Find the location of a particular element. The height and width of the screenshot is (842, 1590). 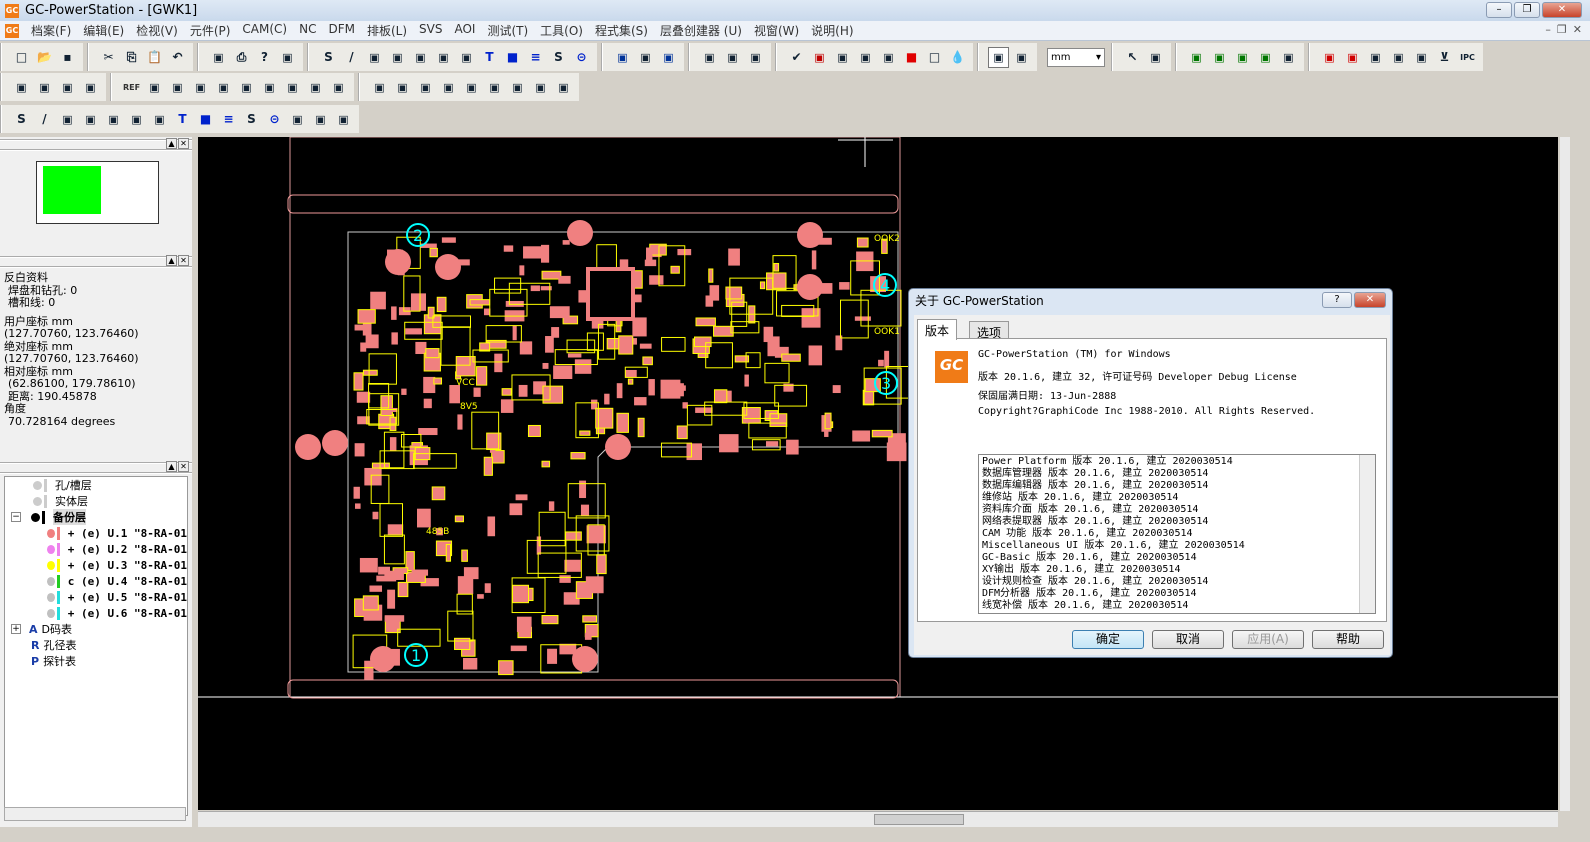

view3-icon: ▣ is located at coordinates (668, 57).